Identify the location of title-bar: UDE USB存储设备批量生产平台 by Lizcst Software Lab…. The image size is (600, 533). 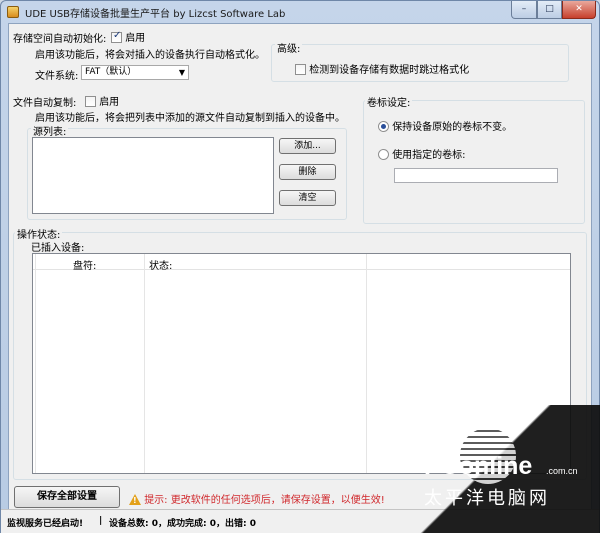
(300, 12).